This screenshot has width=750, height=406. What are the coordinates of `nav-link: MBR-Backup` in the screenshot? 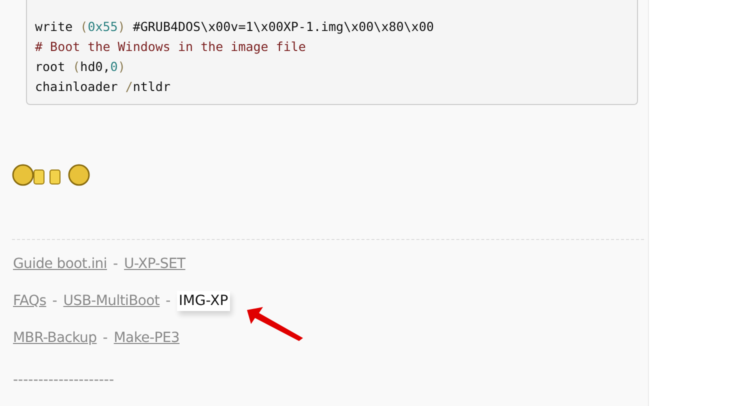 It's located at (55, 338).